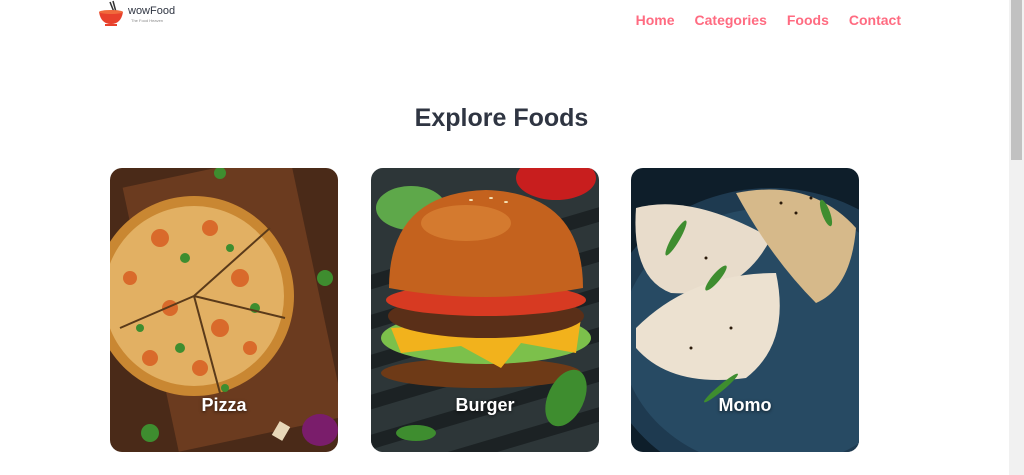 This screenshot has height=475, width=1024. I want to click on logo: wowFood The Food Heaven, so click(146, 15).